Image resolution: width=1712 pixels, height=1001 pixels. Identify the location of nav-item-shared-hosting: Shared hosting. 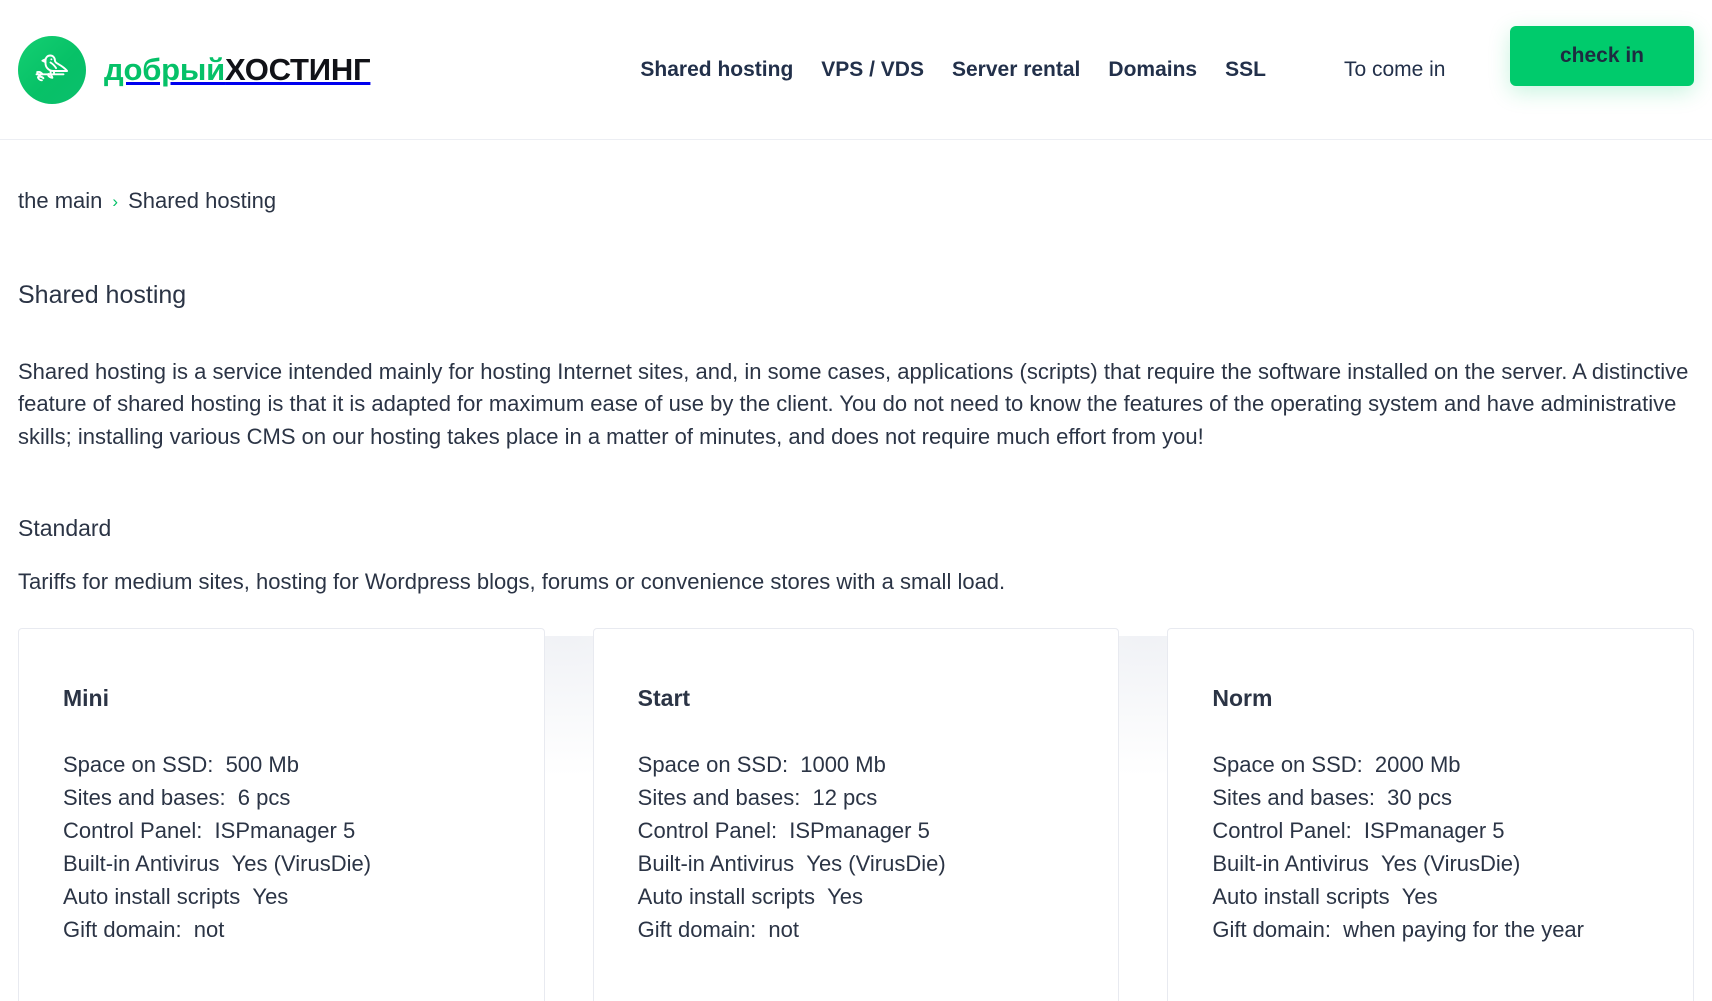
(716, 70).